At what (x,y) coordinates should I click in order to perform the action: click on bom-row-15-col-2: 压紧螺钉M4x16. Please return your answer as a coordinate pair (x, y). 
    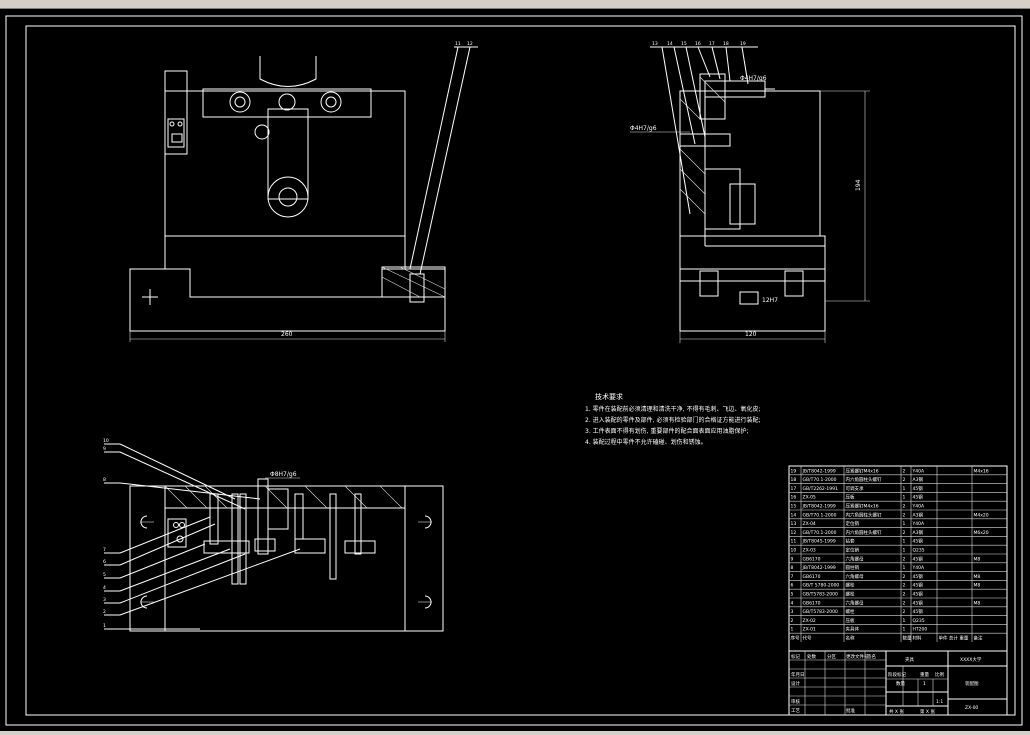
    Looking at the image, I should click on (862, 506).